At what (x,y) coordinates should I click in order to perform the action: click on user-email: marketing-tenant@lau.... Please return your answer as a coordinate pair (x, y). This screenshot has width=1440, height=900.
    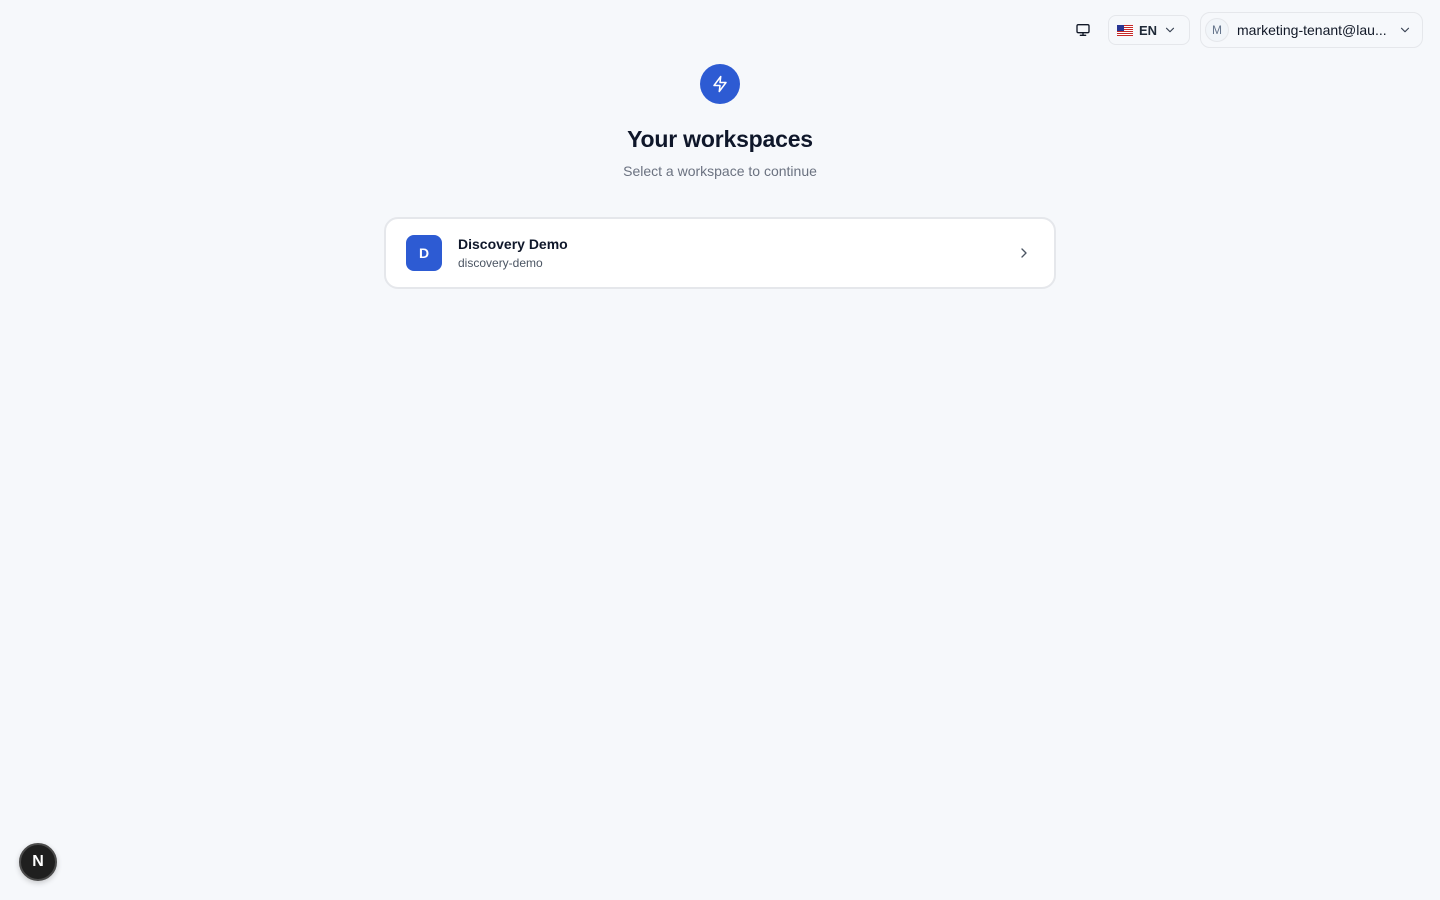
    Looking at the image, I should click on (1312, 30).